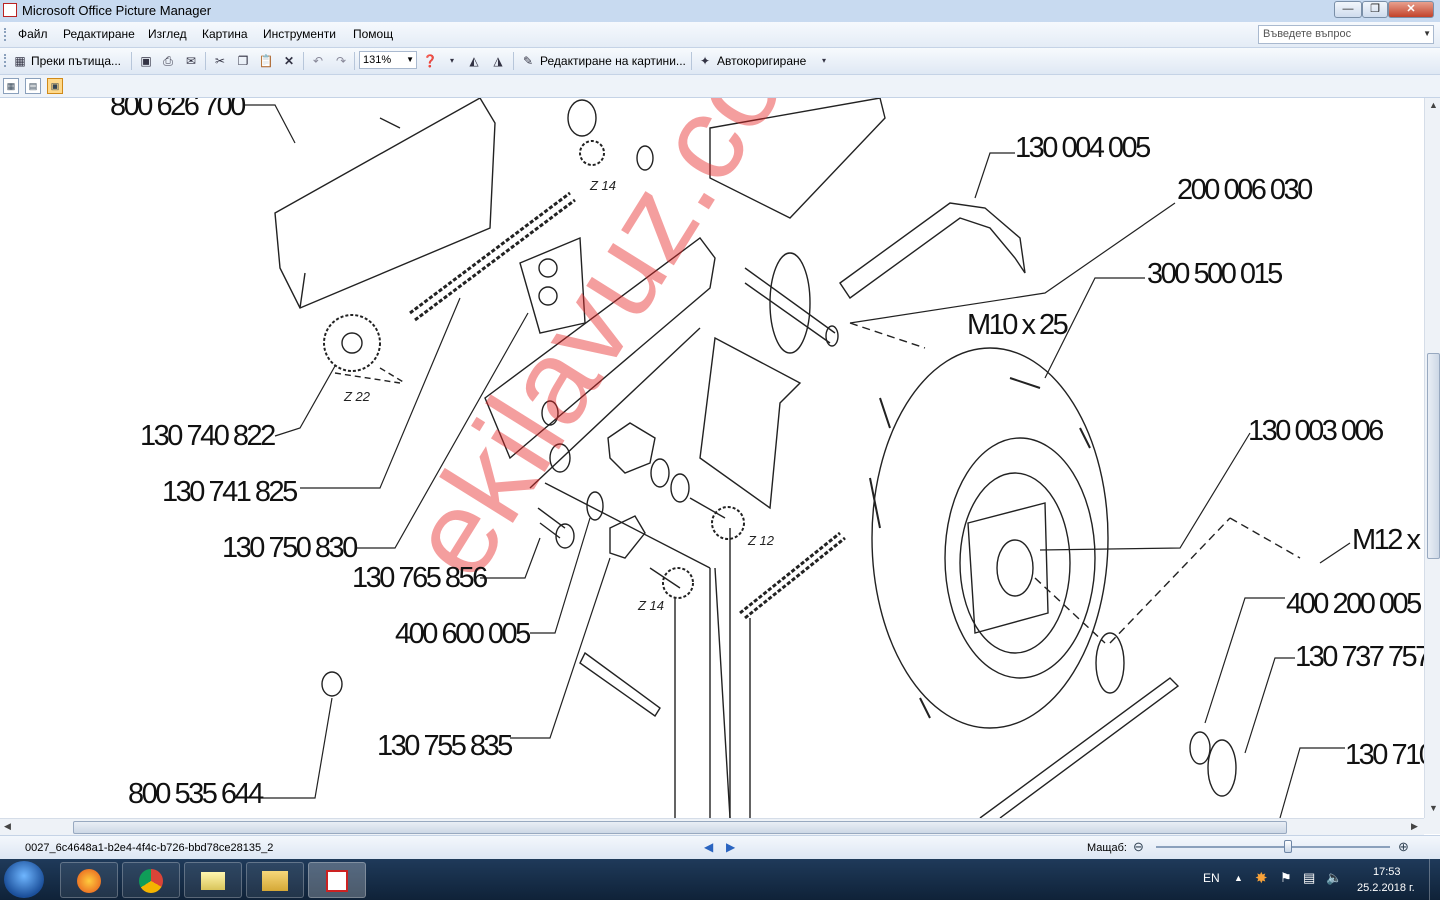 The image size is (1440, 900). What do you see at coordinates (474, 61) in the screenshot?
I see `rotate-left-icon: ◭` at bounding box center [474, 61].